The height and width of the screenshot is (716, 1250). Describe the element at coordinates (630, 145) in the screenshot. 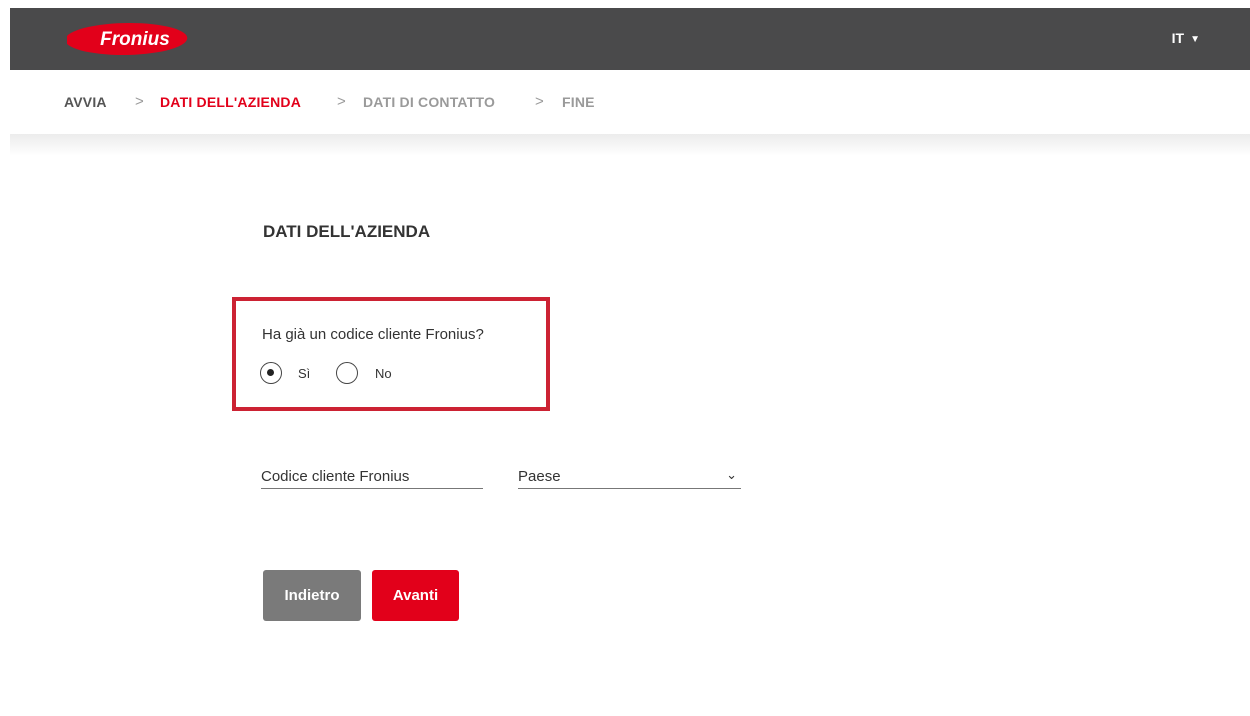

I see `steps-shadow` at that location.